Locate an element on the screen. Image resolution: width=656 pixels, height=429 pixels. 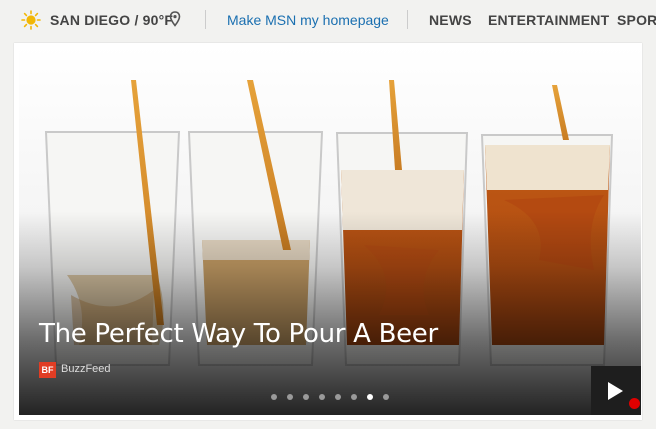
make-homepage-link: Make MSN my homepage is located at coordinates (308, 20).